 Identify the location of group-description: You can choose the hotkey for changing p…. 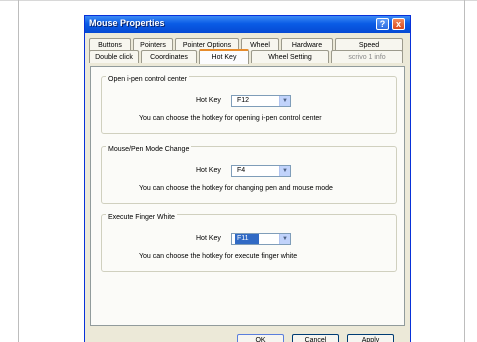
(236, 188).